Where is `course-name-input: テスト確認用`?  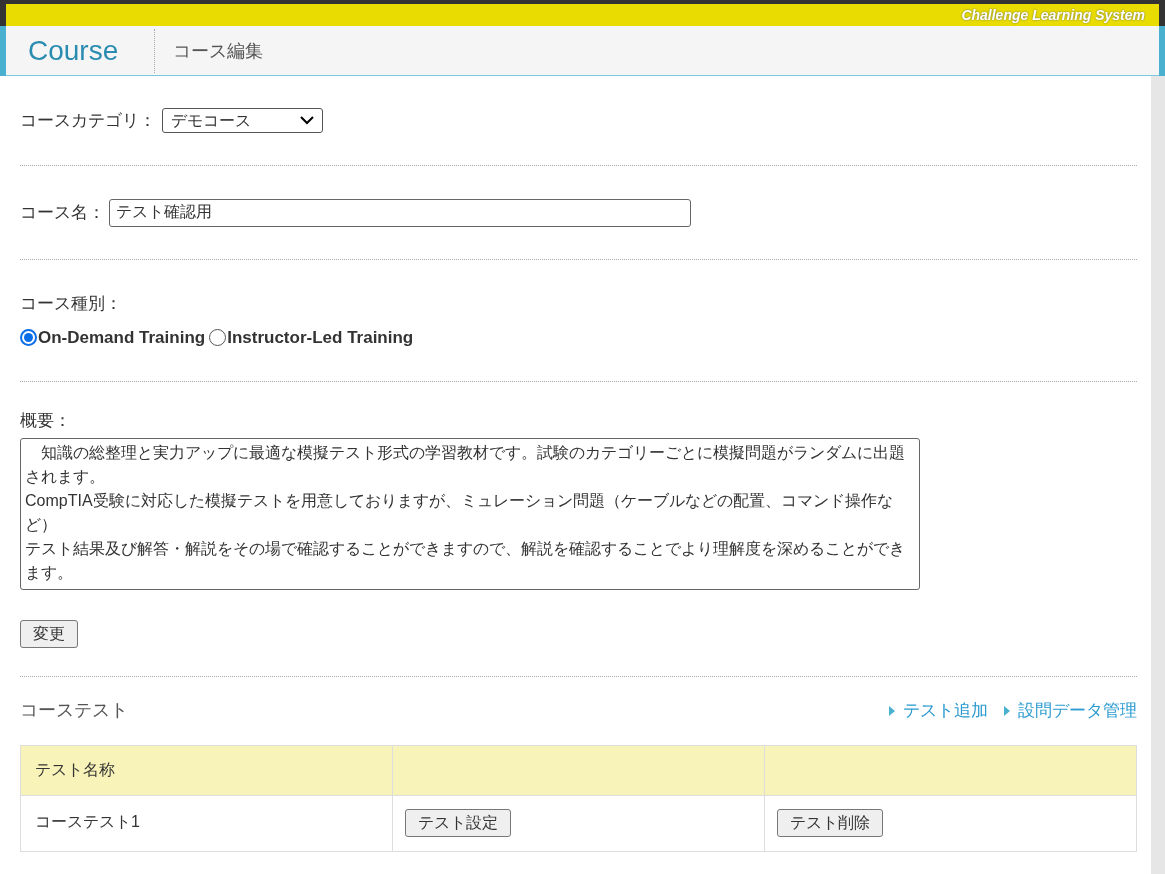
course-name-input: テスト確認用 is located at coordinates (400, 212).